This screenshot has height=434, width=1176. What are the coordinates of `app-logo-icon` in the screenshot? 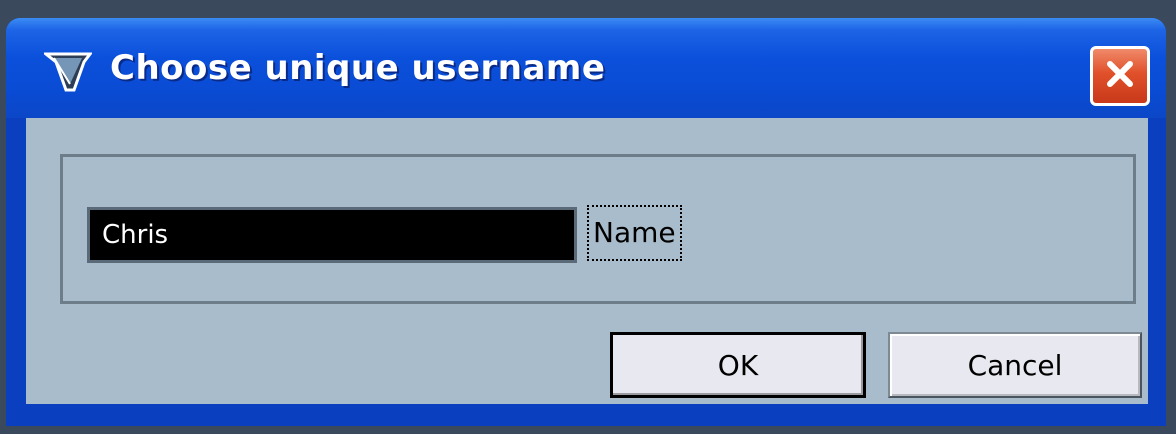 It's located at (67, 72).